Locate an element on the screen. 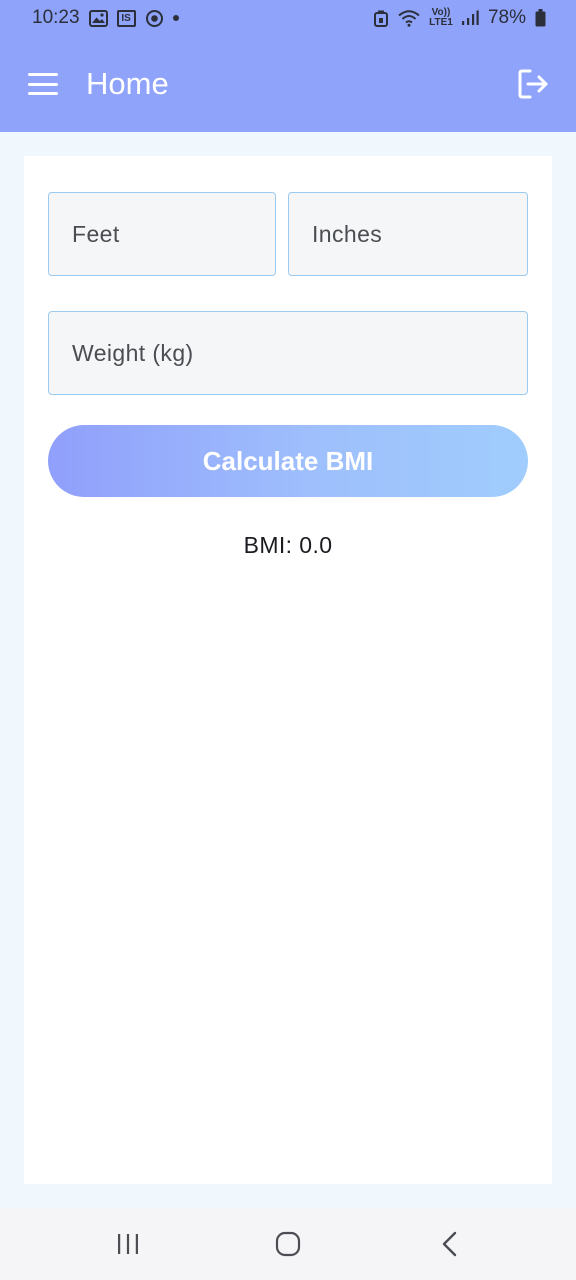 Image resolution: width=576 pixels, height=1280 pixels. wifi-icon is located at coordinates (409, 18).